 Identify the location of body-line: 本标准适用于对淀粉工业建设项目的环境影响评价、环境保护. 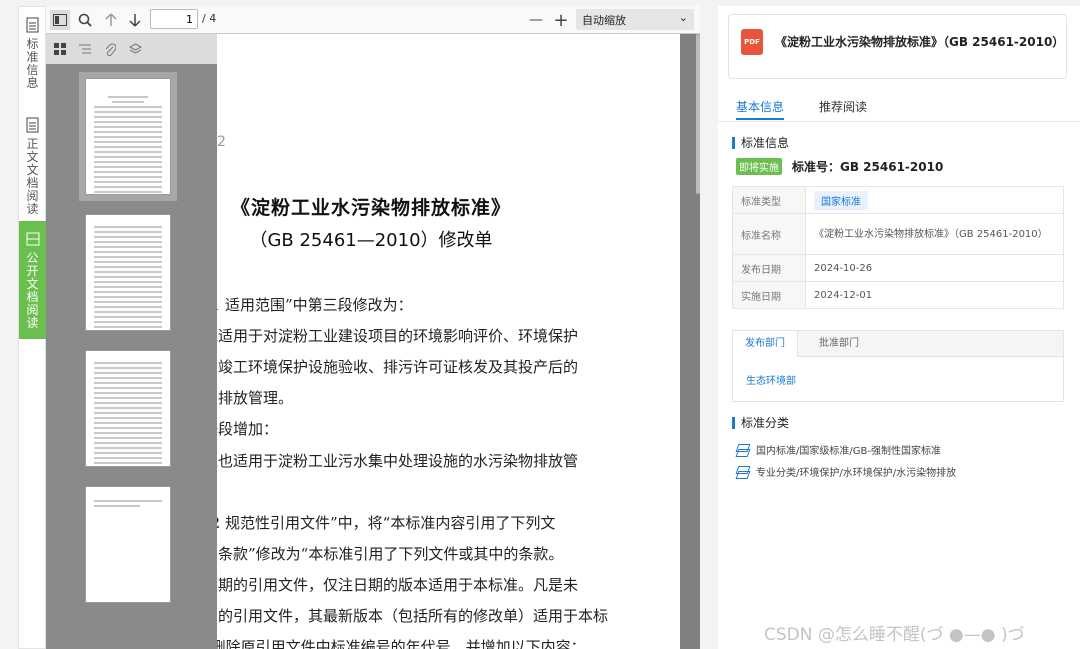
(398, 336).